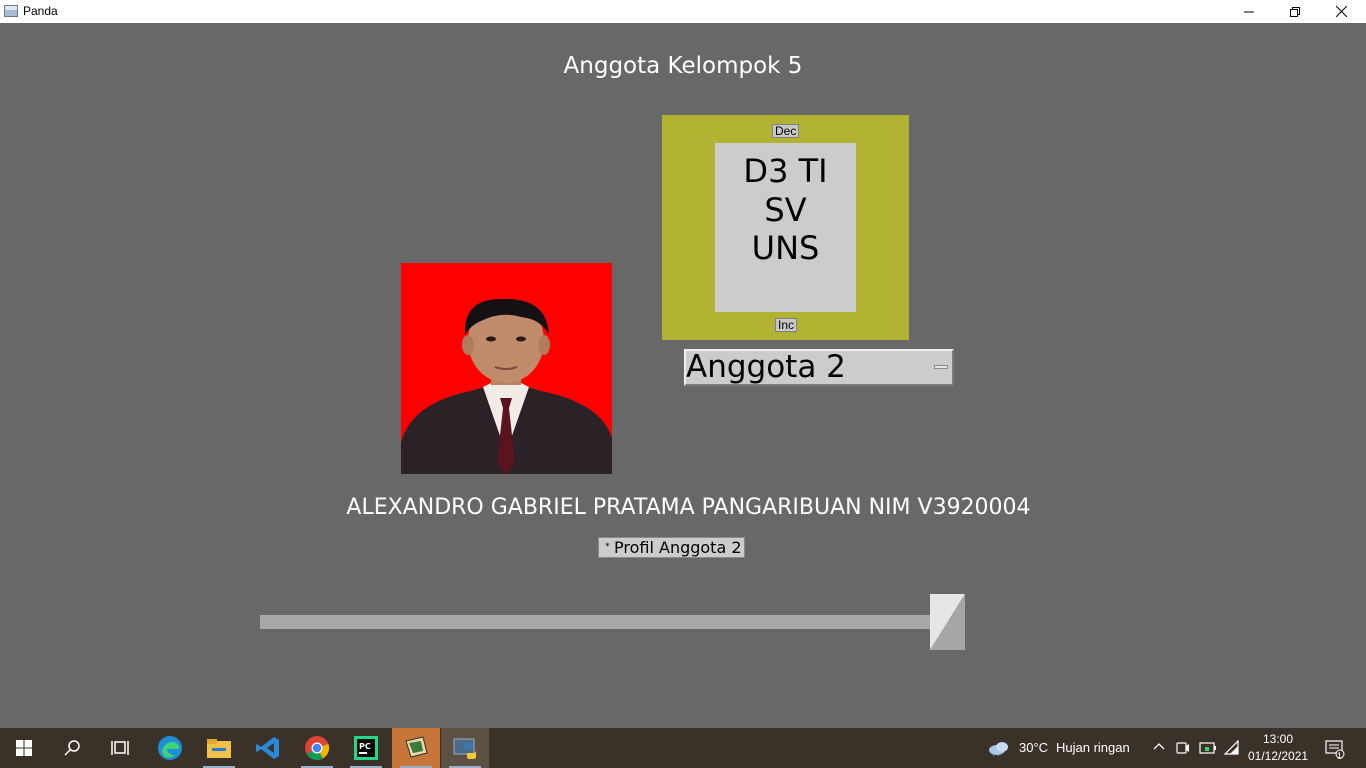 This screenshot has width=1366, height=768. I want to click on taskbar-panda3d, so click(416, 748).